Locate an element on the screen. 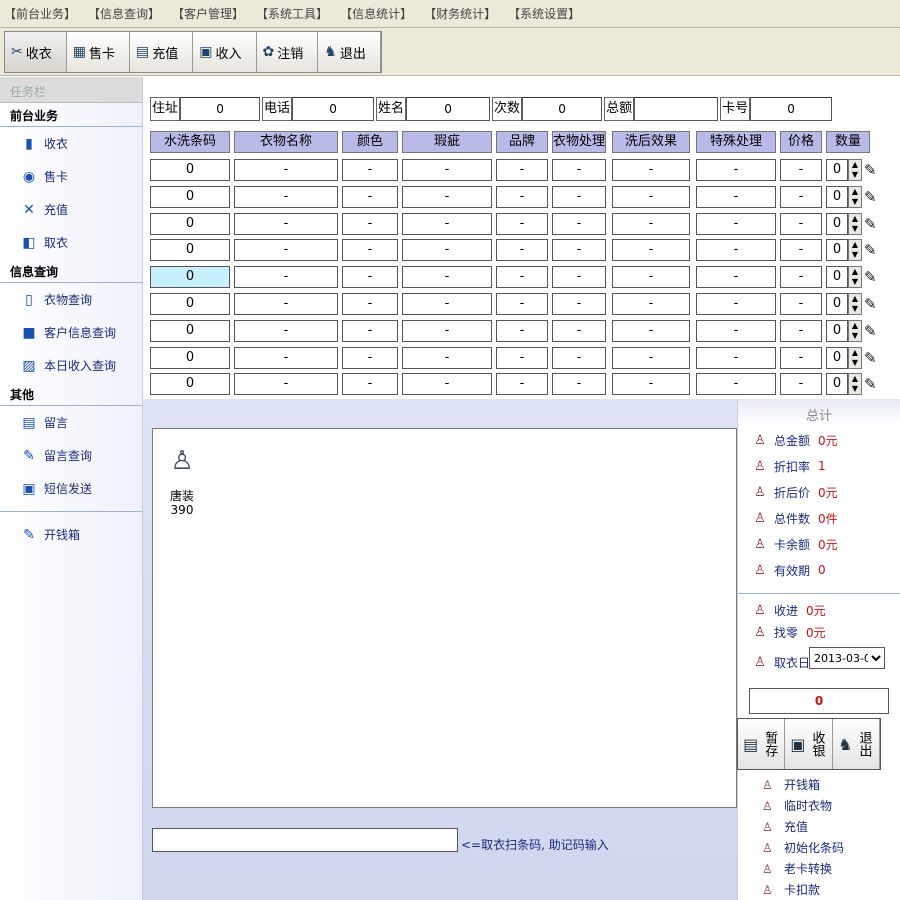 The image size is (900, 900). quick-link-5: ♙ 卡扣款 is located at coordinates (803, 889).